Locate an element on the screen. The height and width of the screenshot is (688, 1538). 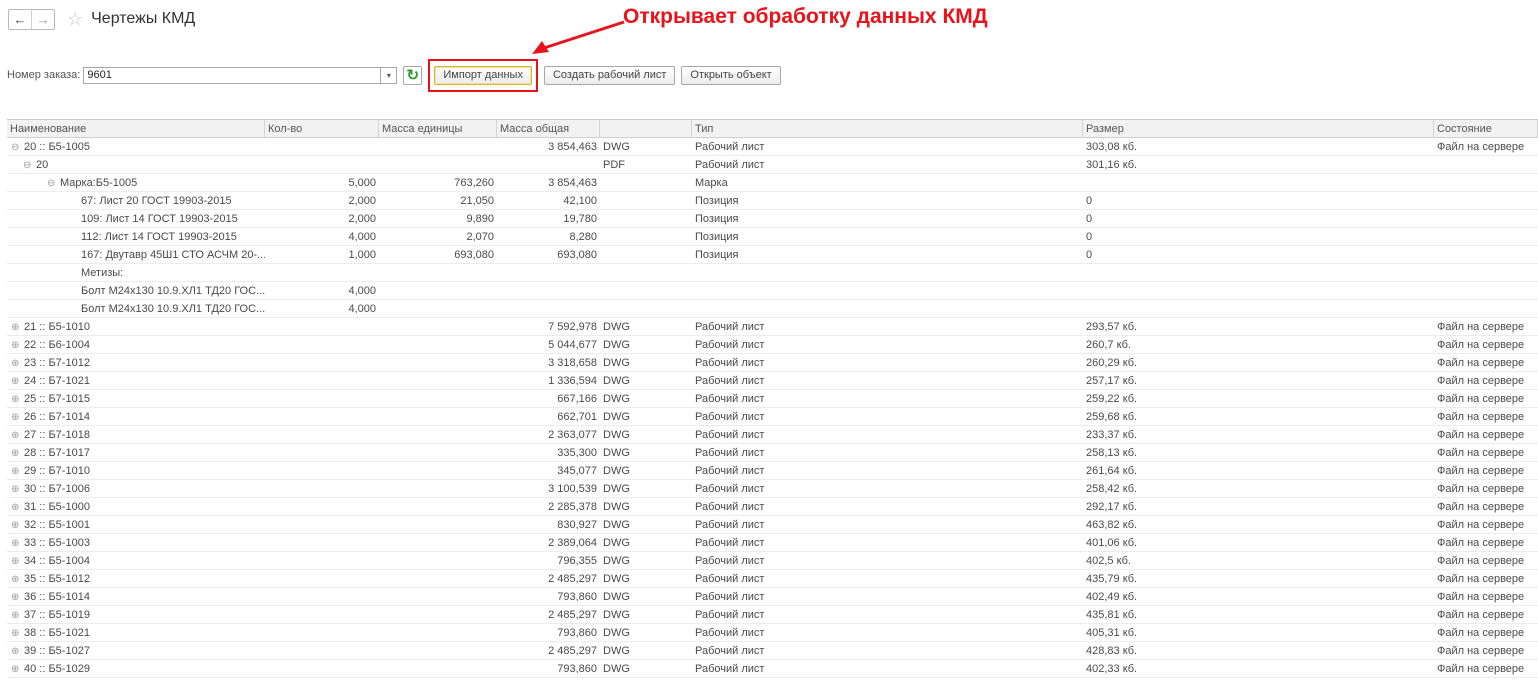
row-name-text: 24 :: Б7-1021 is located at coordinates (57, 380).